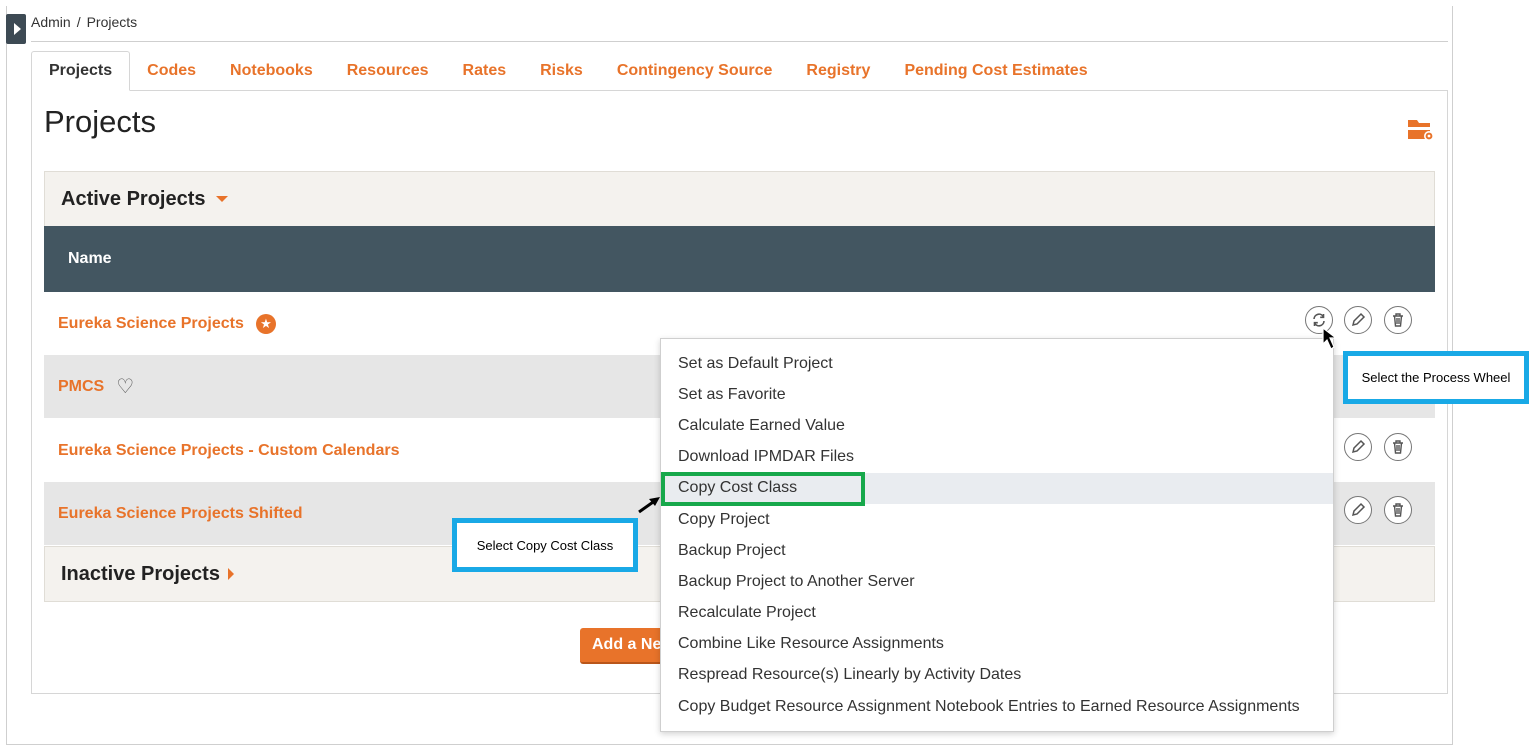 This screenshot has width=1540, height=752. What do you see at coordinates (133, 198) in the screenshot?
I see `active-projects-title: Active Projects` at bounding box center [133, 198].